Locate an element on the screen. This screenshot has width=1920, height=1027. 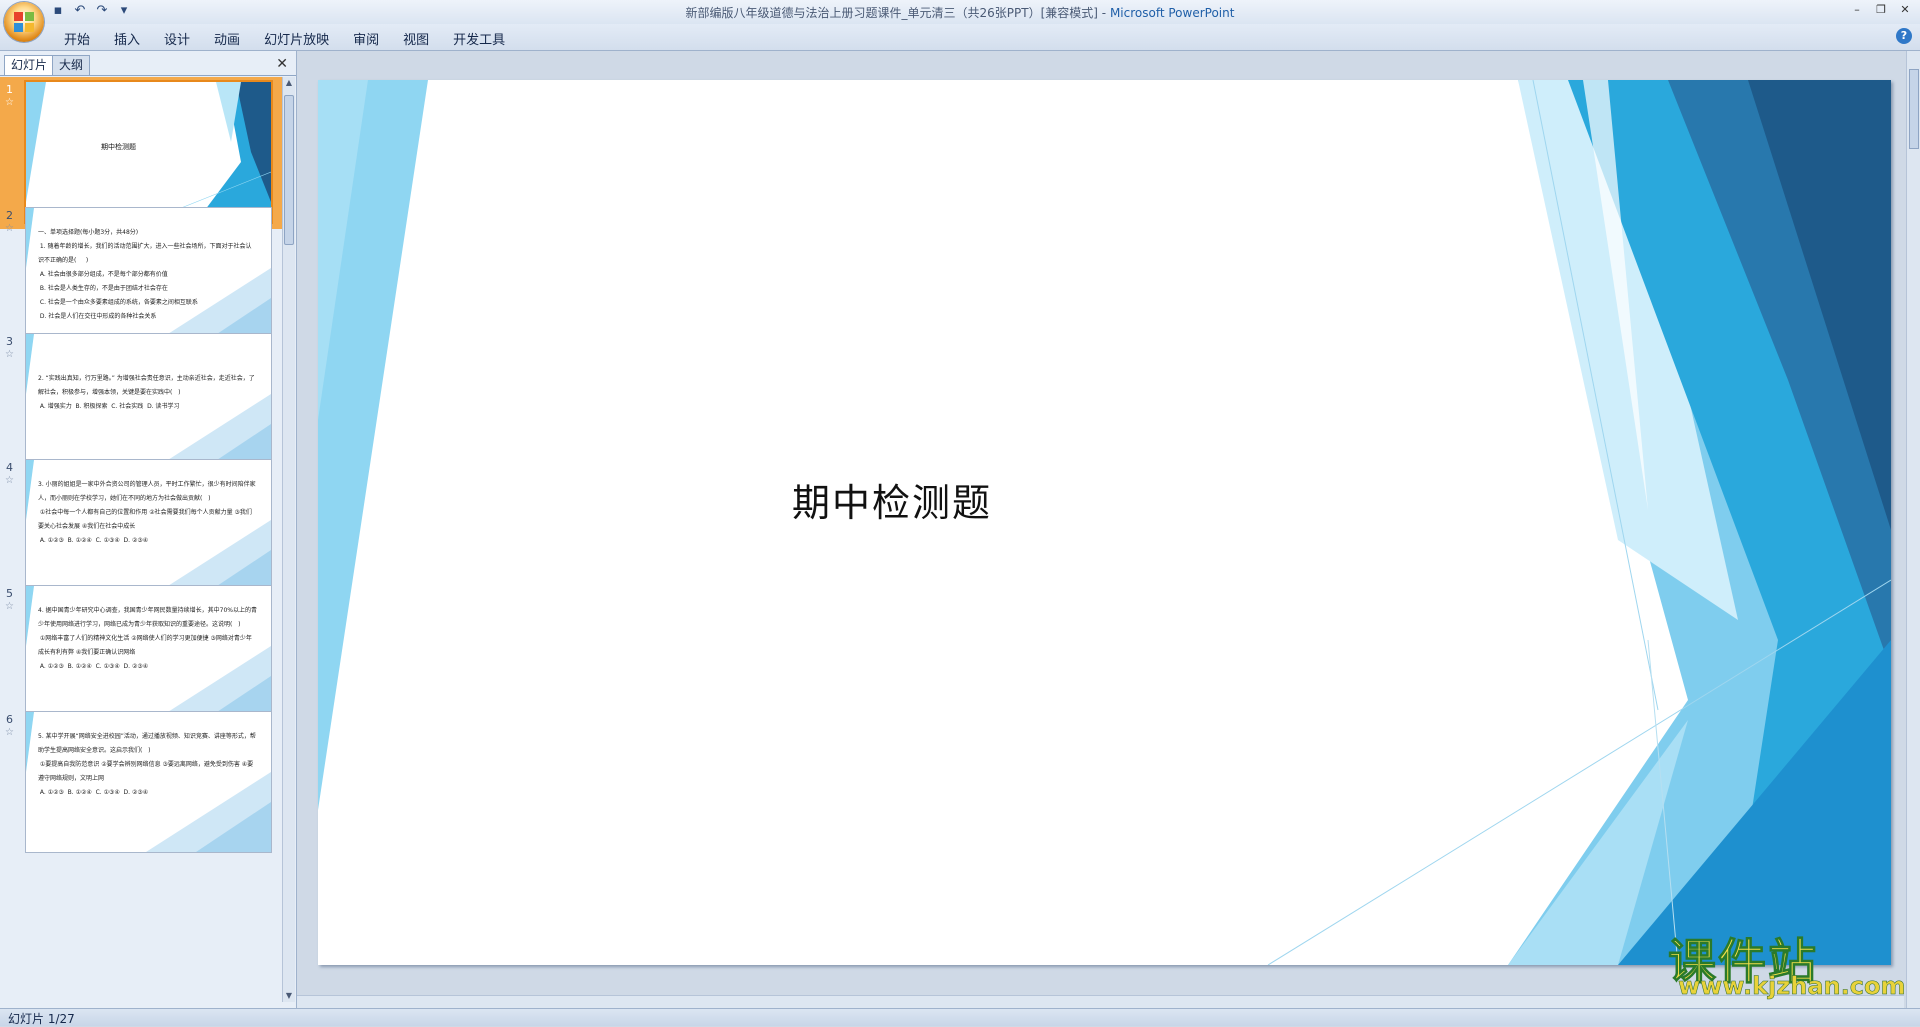
tab-slides: 幻灯片 is located at coordinates (29, 65).